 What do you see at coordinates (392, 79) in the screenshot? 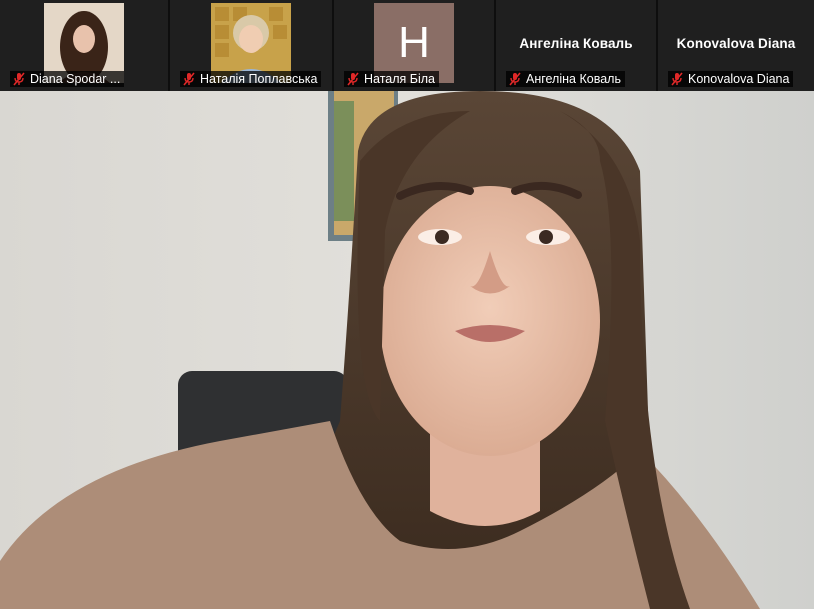
I see `participant-name-label: Наталя Біла` at bounding box center [392, 79].